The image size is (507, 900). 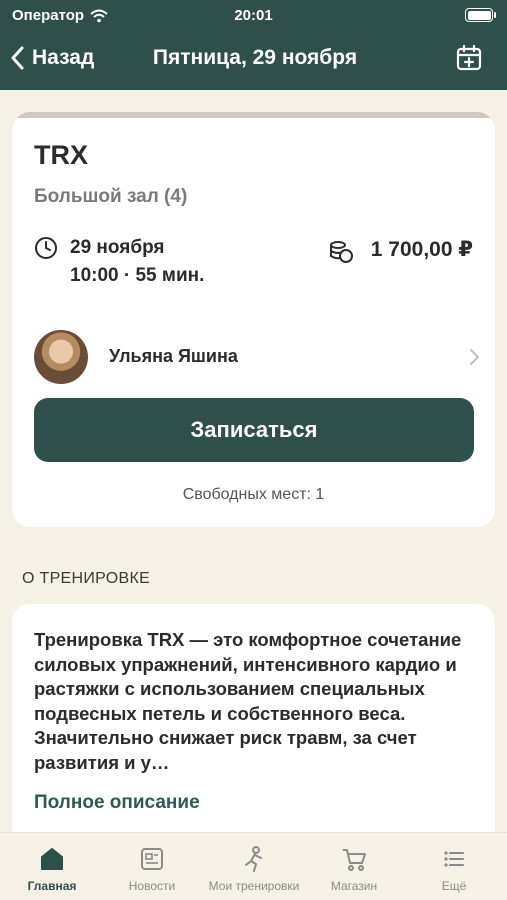 I want to click on signup-button: Записаться, so click(x=254, y=430).